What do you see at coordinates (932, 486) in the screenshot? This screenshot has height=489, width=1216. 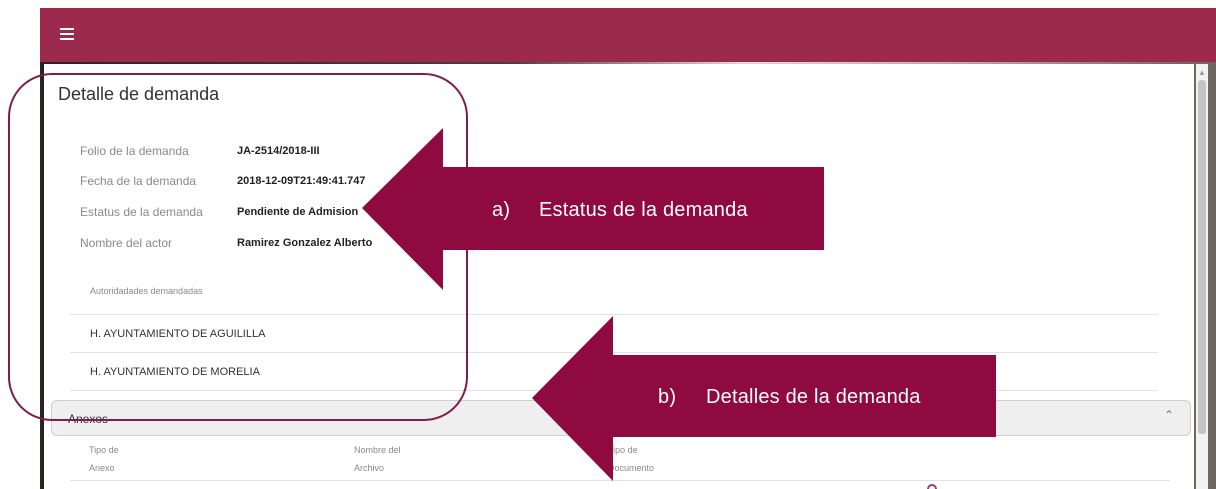 I see `cursor-indicator` at bounding box center [932, 486].